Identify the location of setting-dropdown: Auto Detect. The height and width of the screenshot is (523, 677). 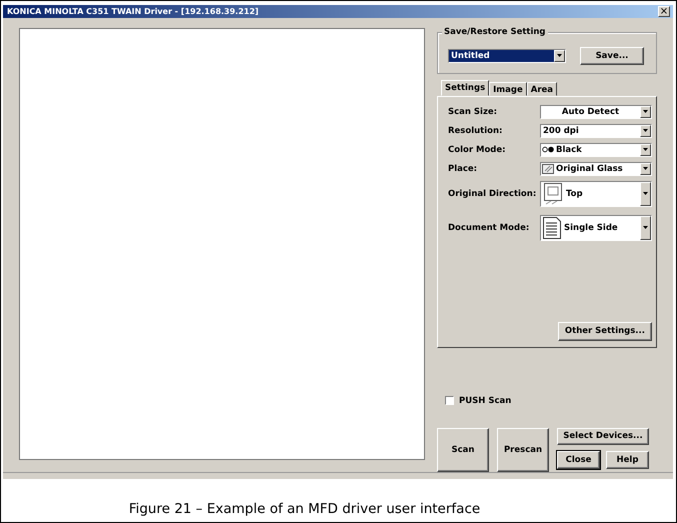
(596, 111).